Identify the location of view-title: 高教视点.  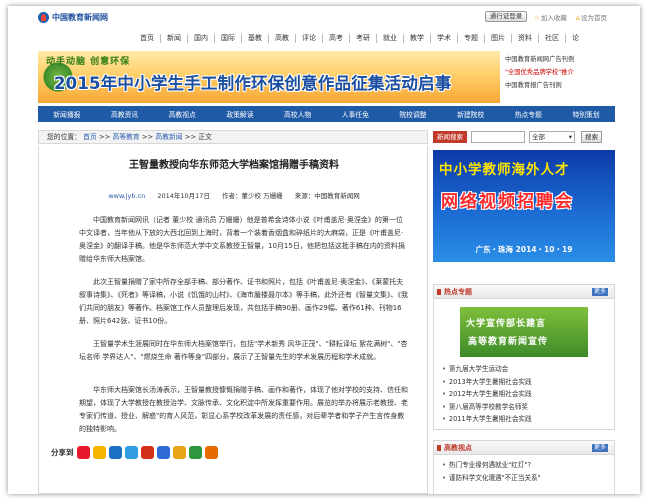
(458, 448).